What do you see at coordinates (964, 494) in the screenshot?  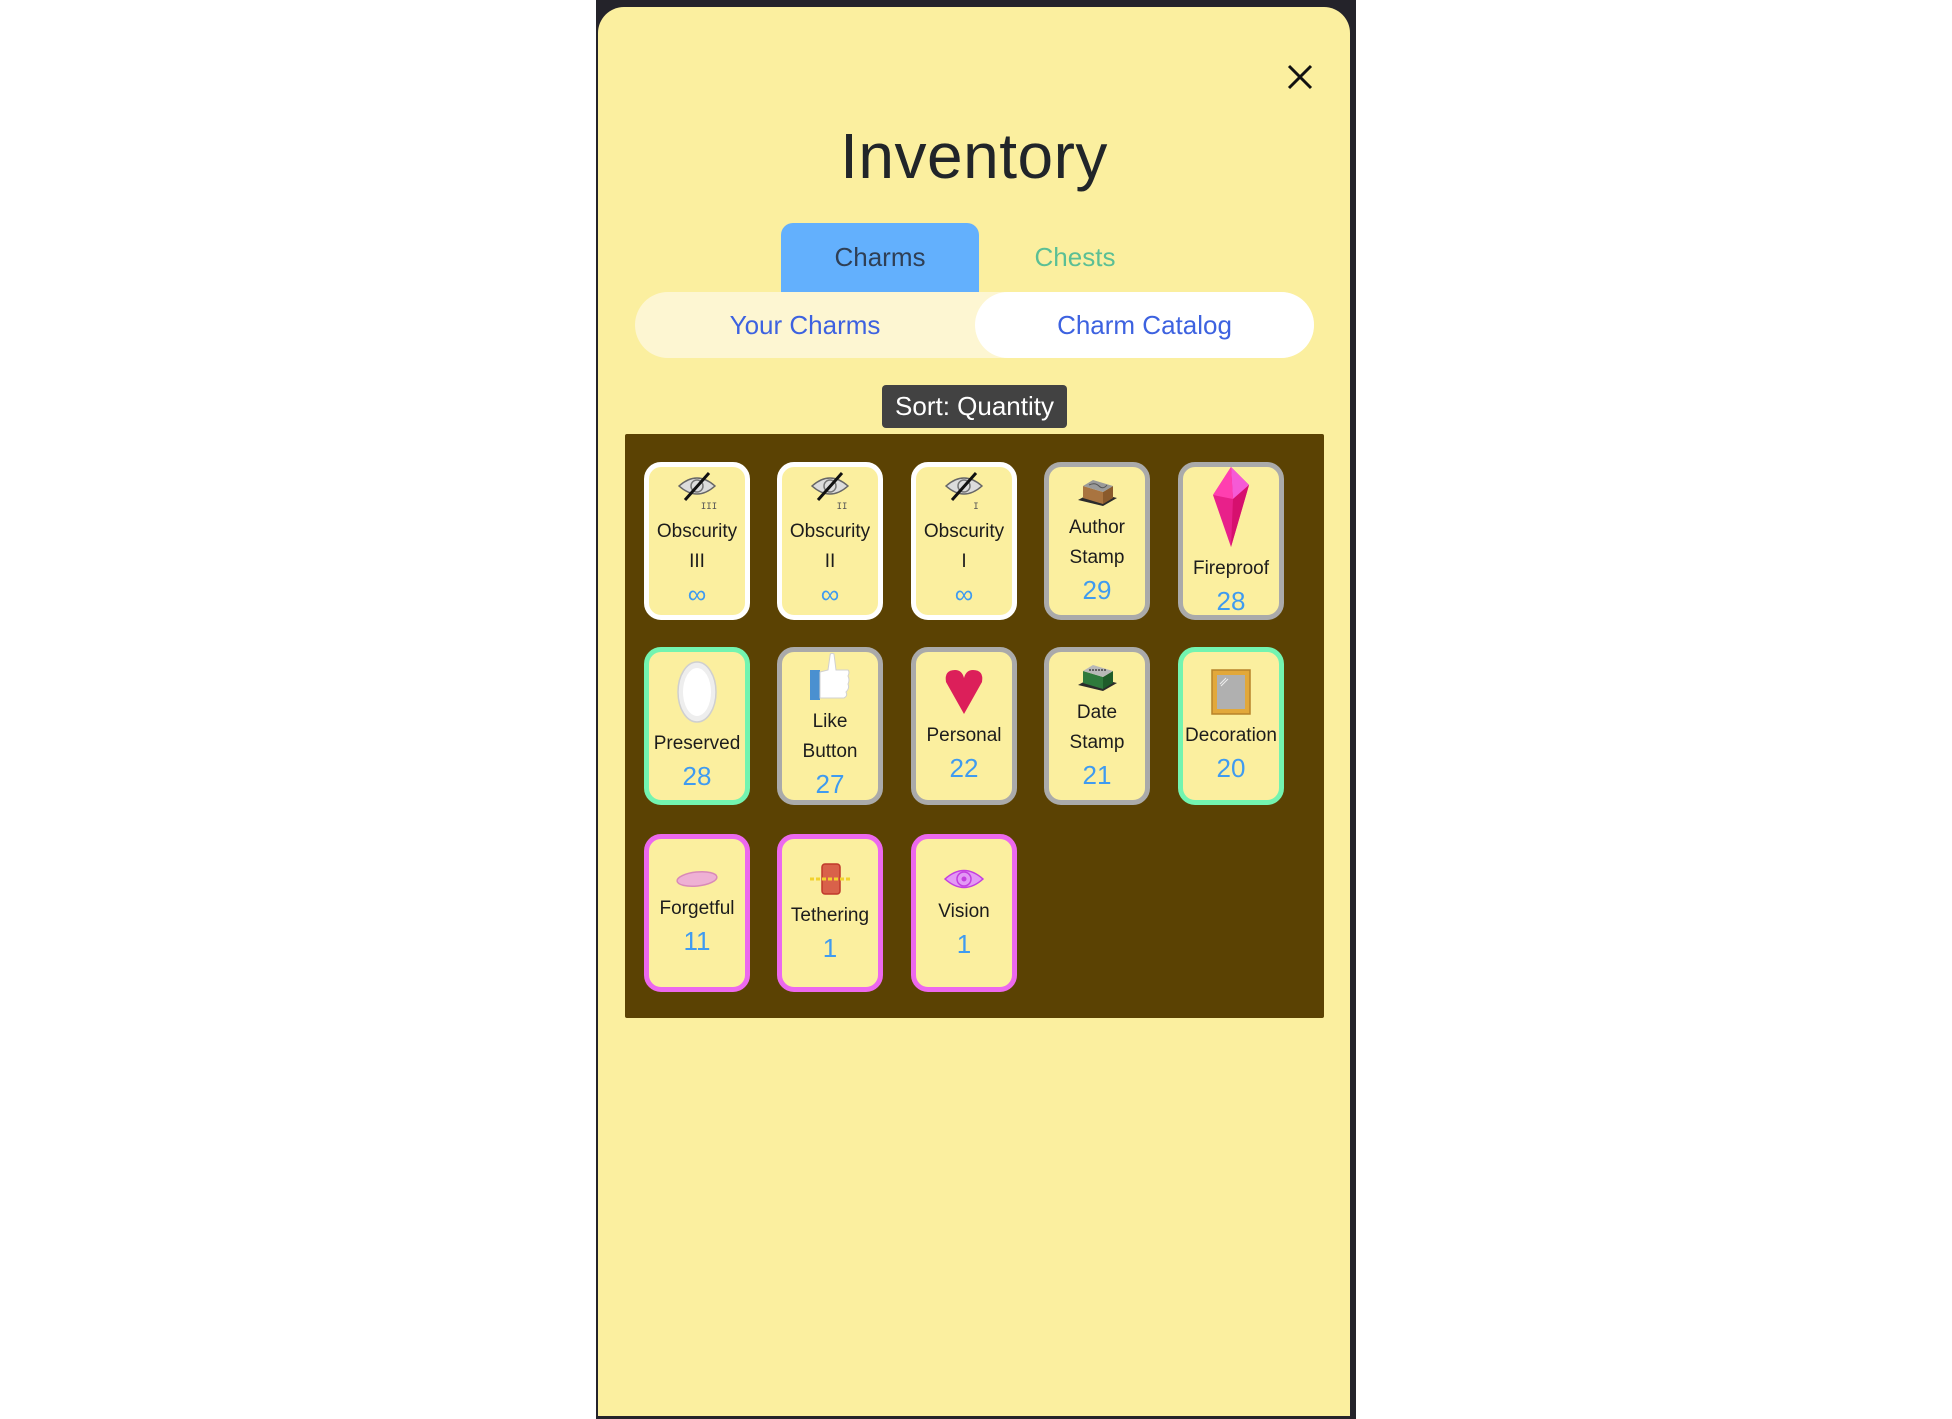 I see `obscurity-eye-icon: I` at bounding box center [964, 494].